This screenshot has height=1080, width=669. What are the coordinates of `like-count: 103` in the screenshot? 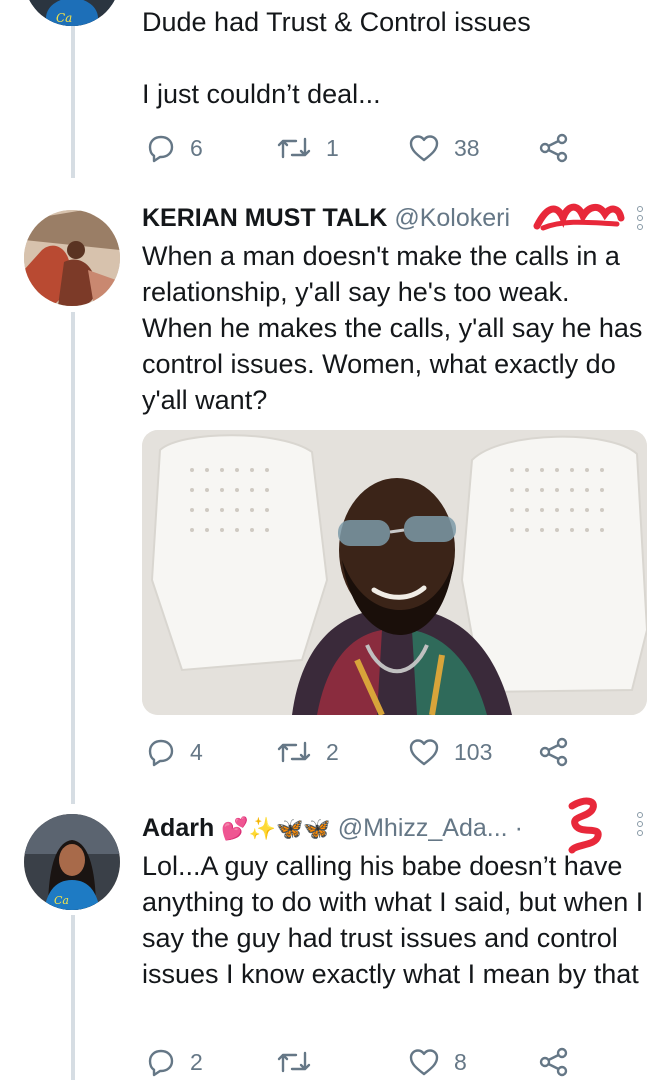 It's located at (473, 751).